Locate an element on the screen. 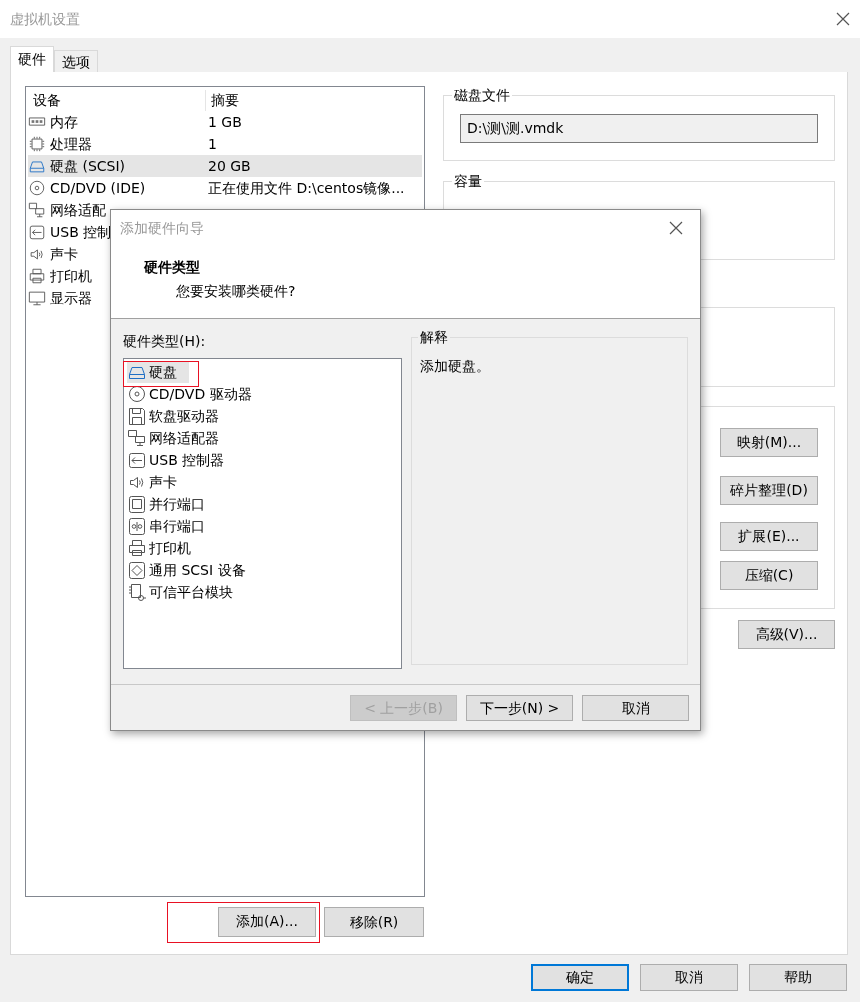 The image size is (860, 1002). device-name: 显示器 is located at coordinates (71, 298).